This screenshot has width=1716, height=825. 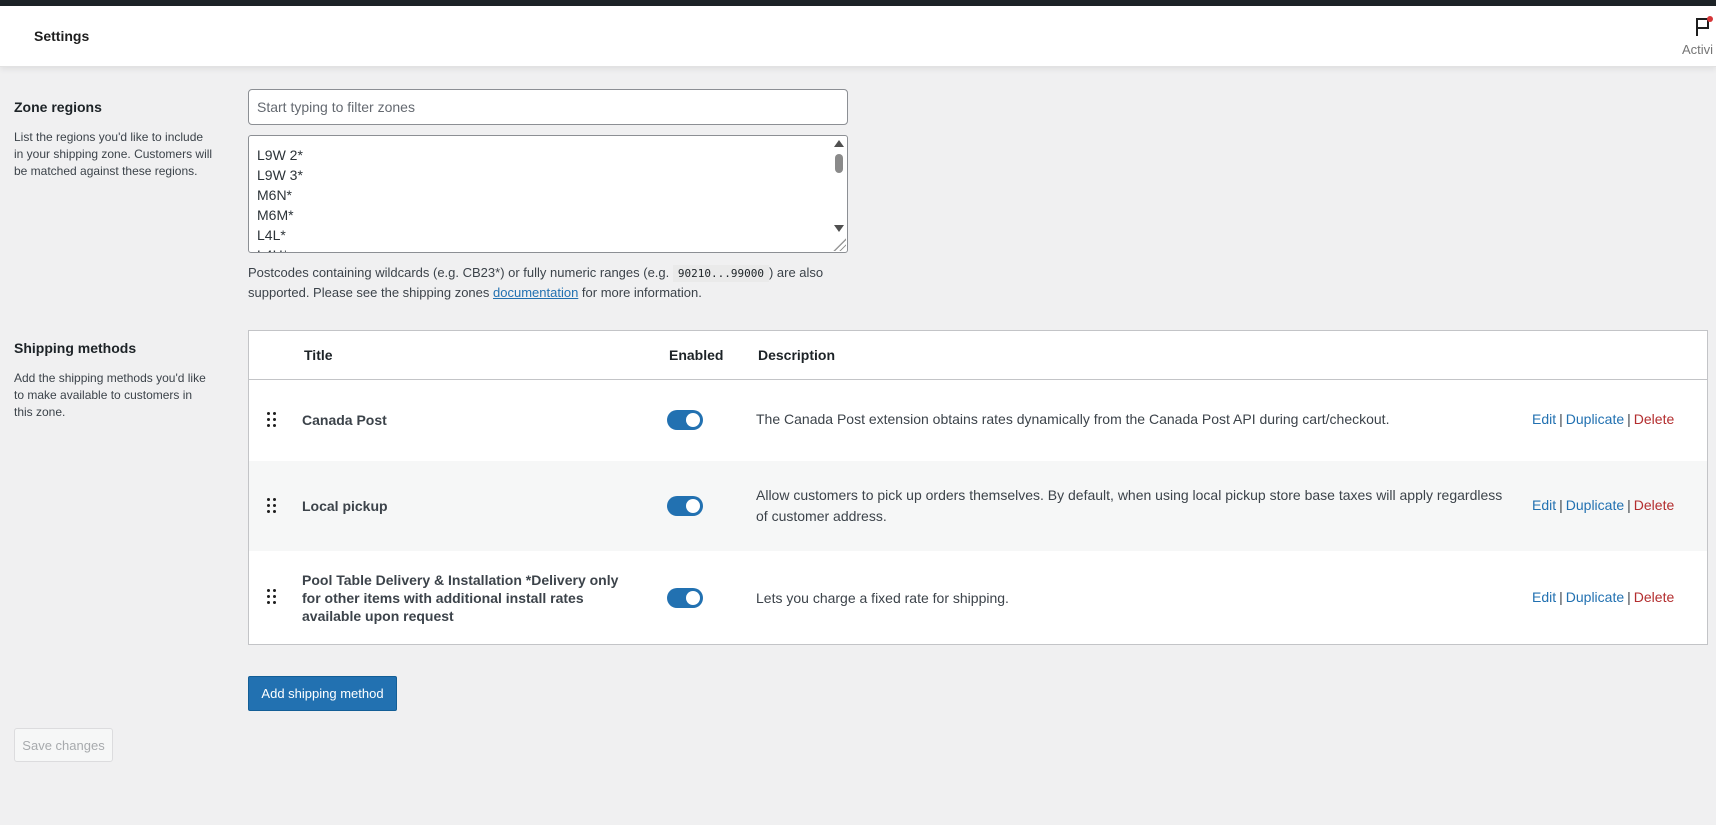 What do you see at coordinates (838, 194) in the screenshot?
I see `regions-scrollbar` at bounding box center [838, 194].